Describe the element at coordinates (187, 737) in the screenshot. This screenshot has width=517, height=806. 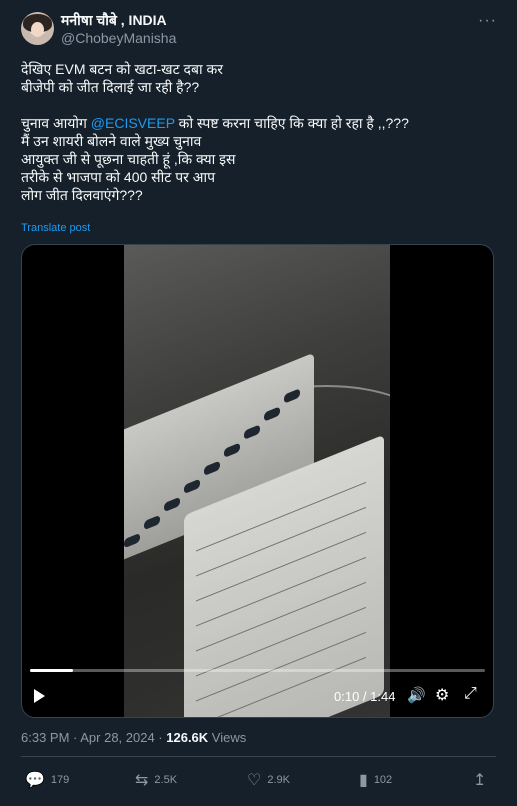
I see `view-count: 126.6K` at that location.